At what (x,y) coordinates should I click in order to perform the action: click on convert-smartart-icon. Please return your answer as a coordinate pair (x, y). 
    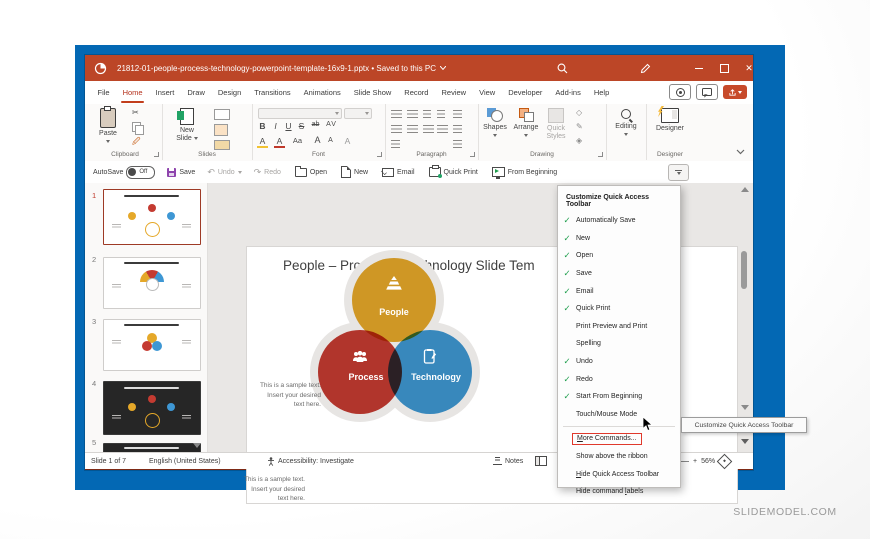
    Looking at the image, I should click on (457, 144).